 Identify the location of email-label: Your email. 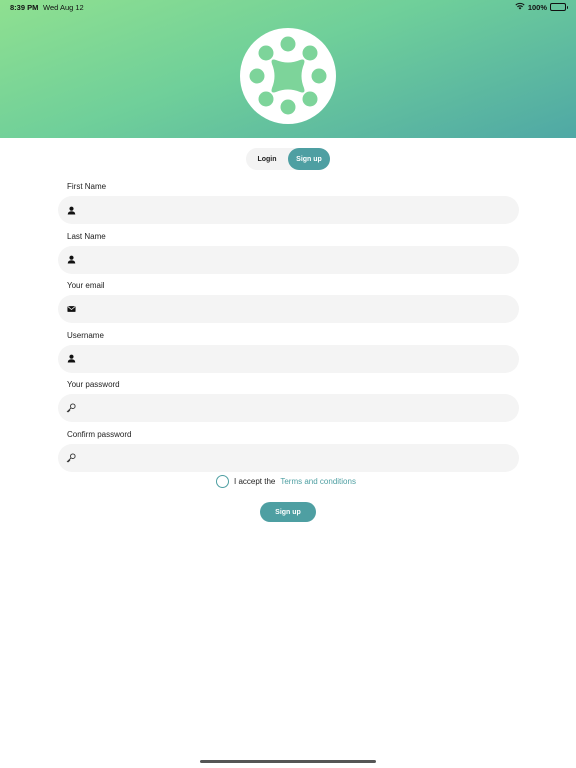
(86, 285).